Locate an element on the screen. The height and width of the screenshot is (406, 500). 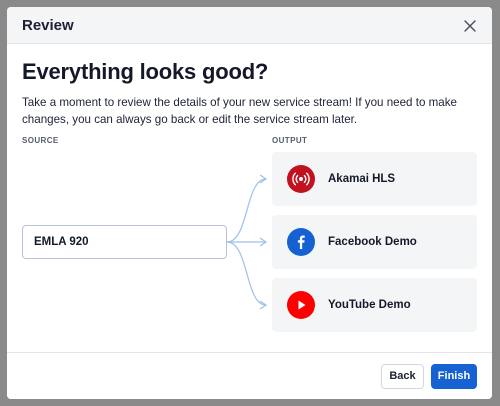
facebook-icon is located at coordinates (301, 242).